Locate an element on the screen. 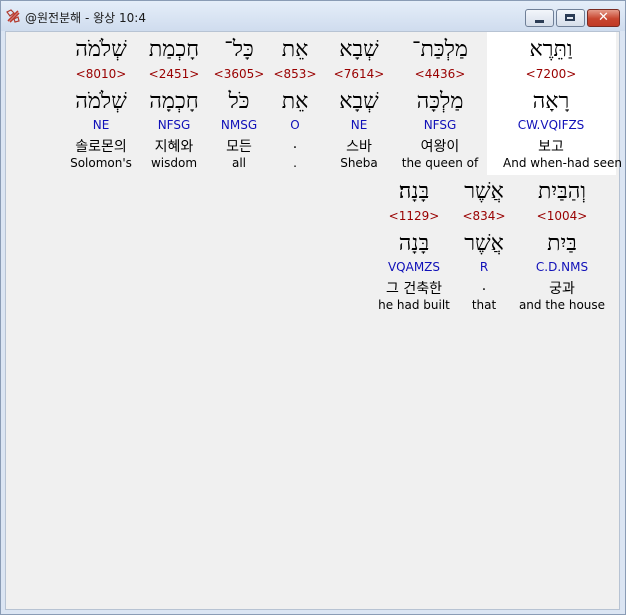 Image resolution: width=626 pixels, height=615 pixels. parsing-code: NE is located at coordinates (101, 125).